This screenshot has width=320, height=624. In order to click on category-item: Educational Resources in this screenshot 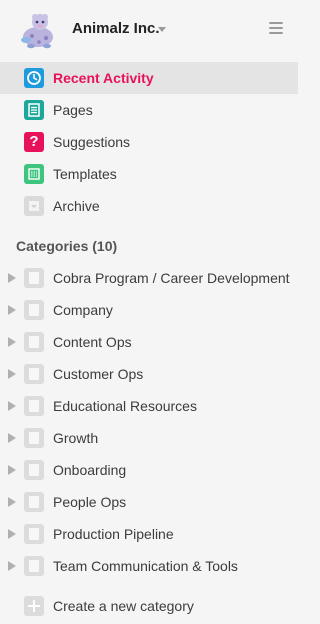, I will do `click(149, 406)`.